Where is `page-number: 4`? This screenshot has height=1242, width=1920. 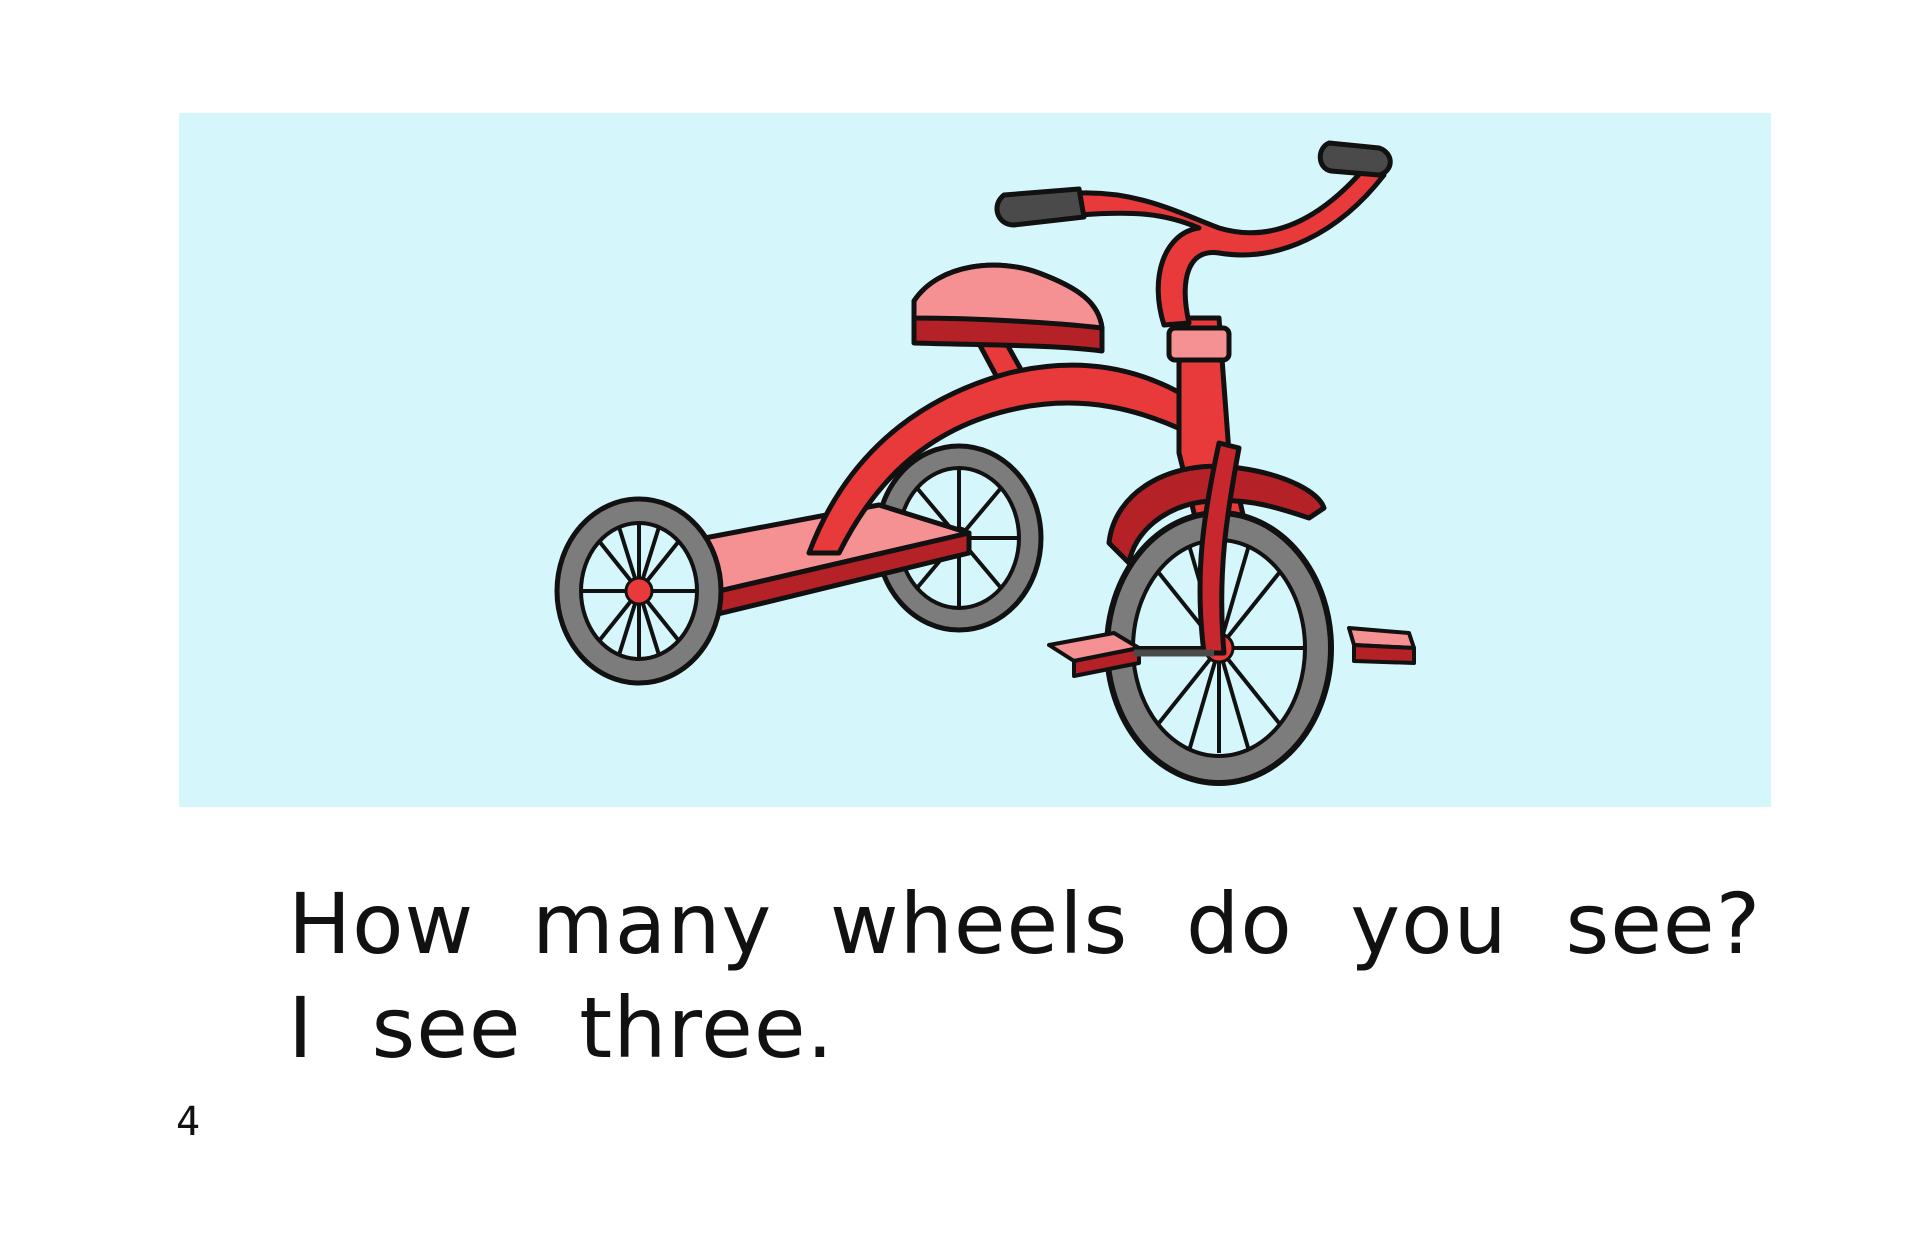 page-number: 4 is located at coordinates (188, 1122).